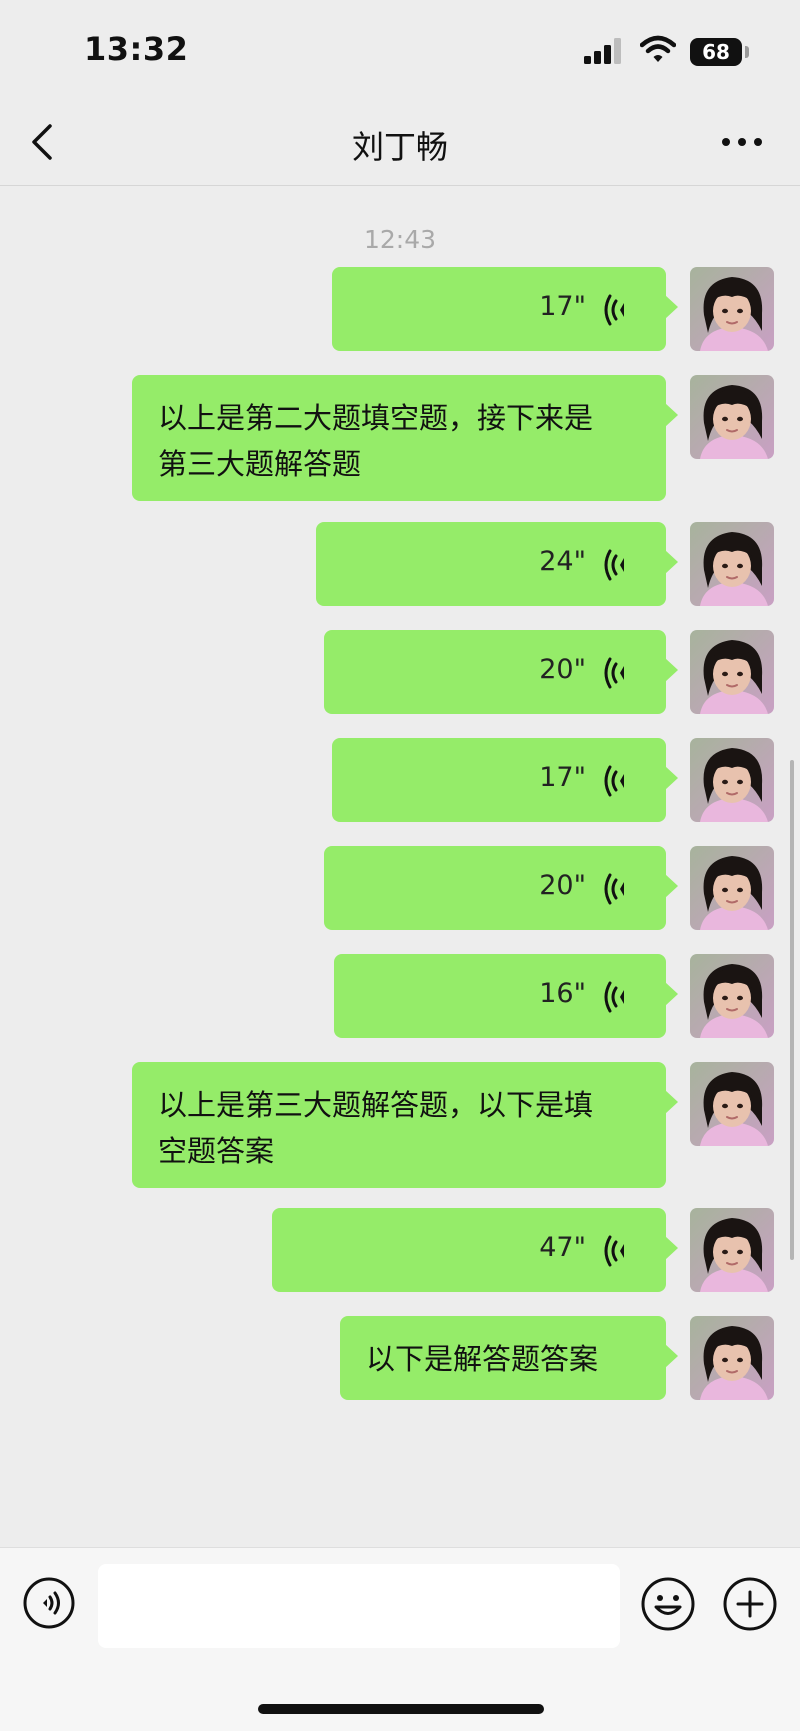 This screenshot has height=1731, width=800. I want to click on voice-duration: 16", so click(562, 993).